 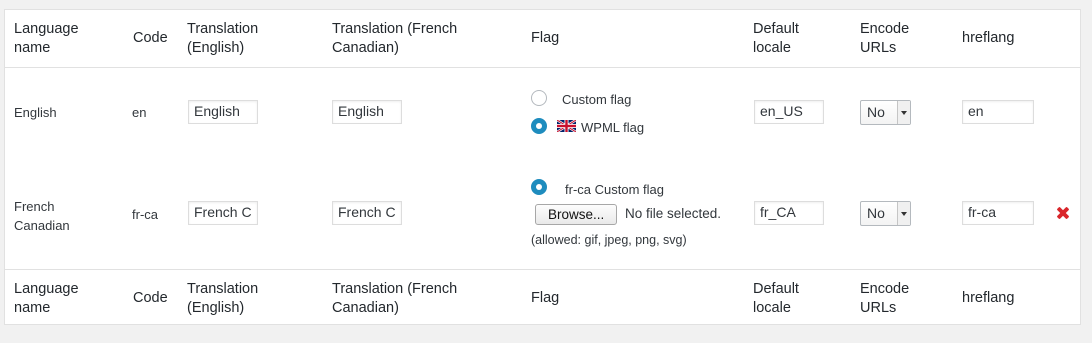 What do you see at coordinates (545, 38) in the screenshot?
I see `header-flag: Flag` at bounding box center [545, 38].